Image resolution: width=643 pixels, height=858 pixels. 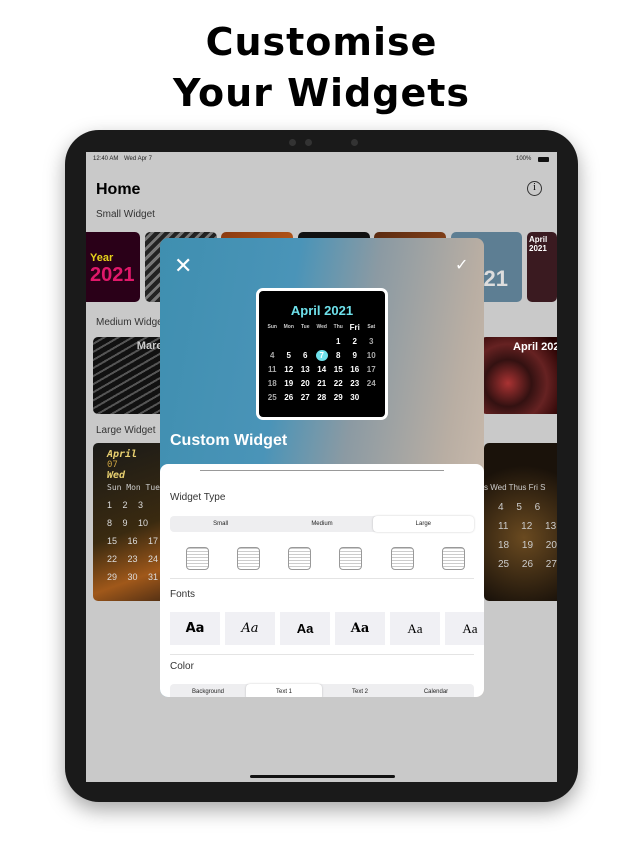 What do you see at coordinates (542, 267) in the screenshot?
I see `small-widget-tile: April 2021` at bounding box center [542, 267].